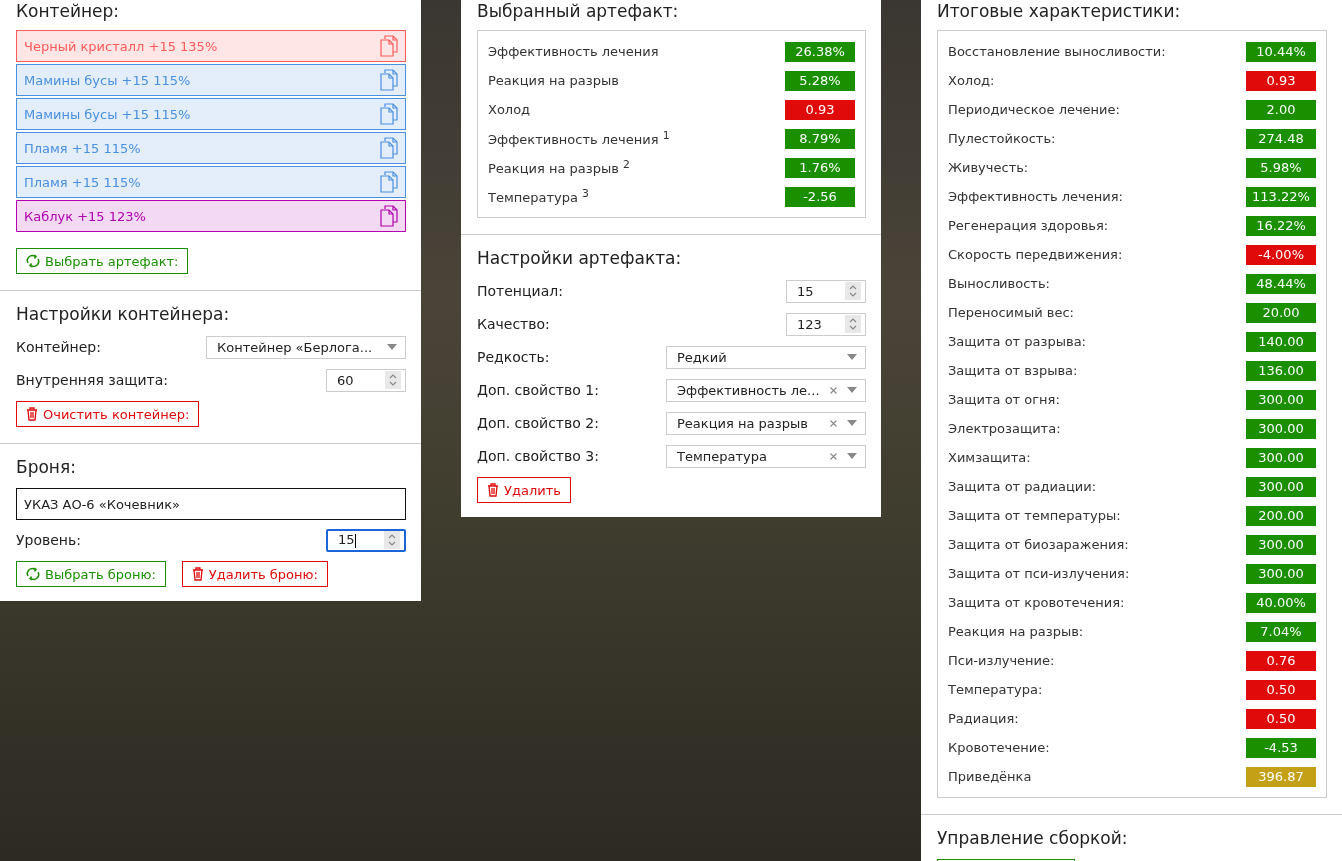  Describe the element at coordinates (211, 504) in the screenshot. I see `armor-name-field: УКАЗ АО-6 «Кочевник»` at that location.